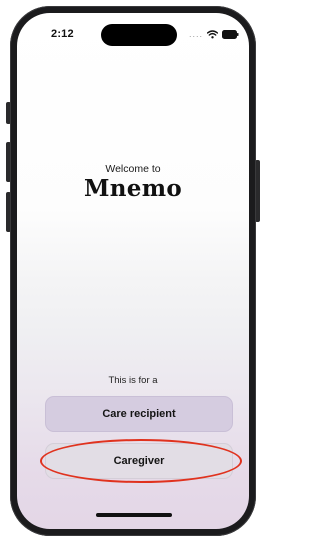 The height and width of the screenshot is (540, 320). I want to click on battery-icon, so click(230, 34).